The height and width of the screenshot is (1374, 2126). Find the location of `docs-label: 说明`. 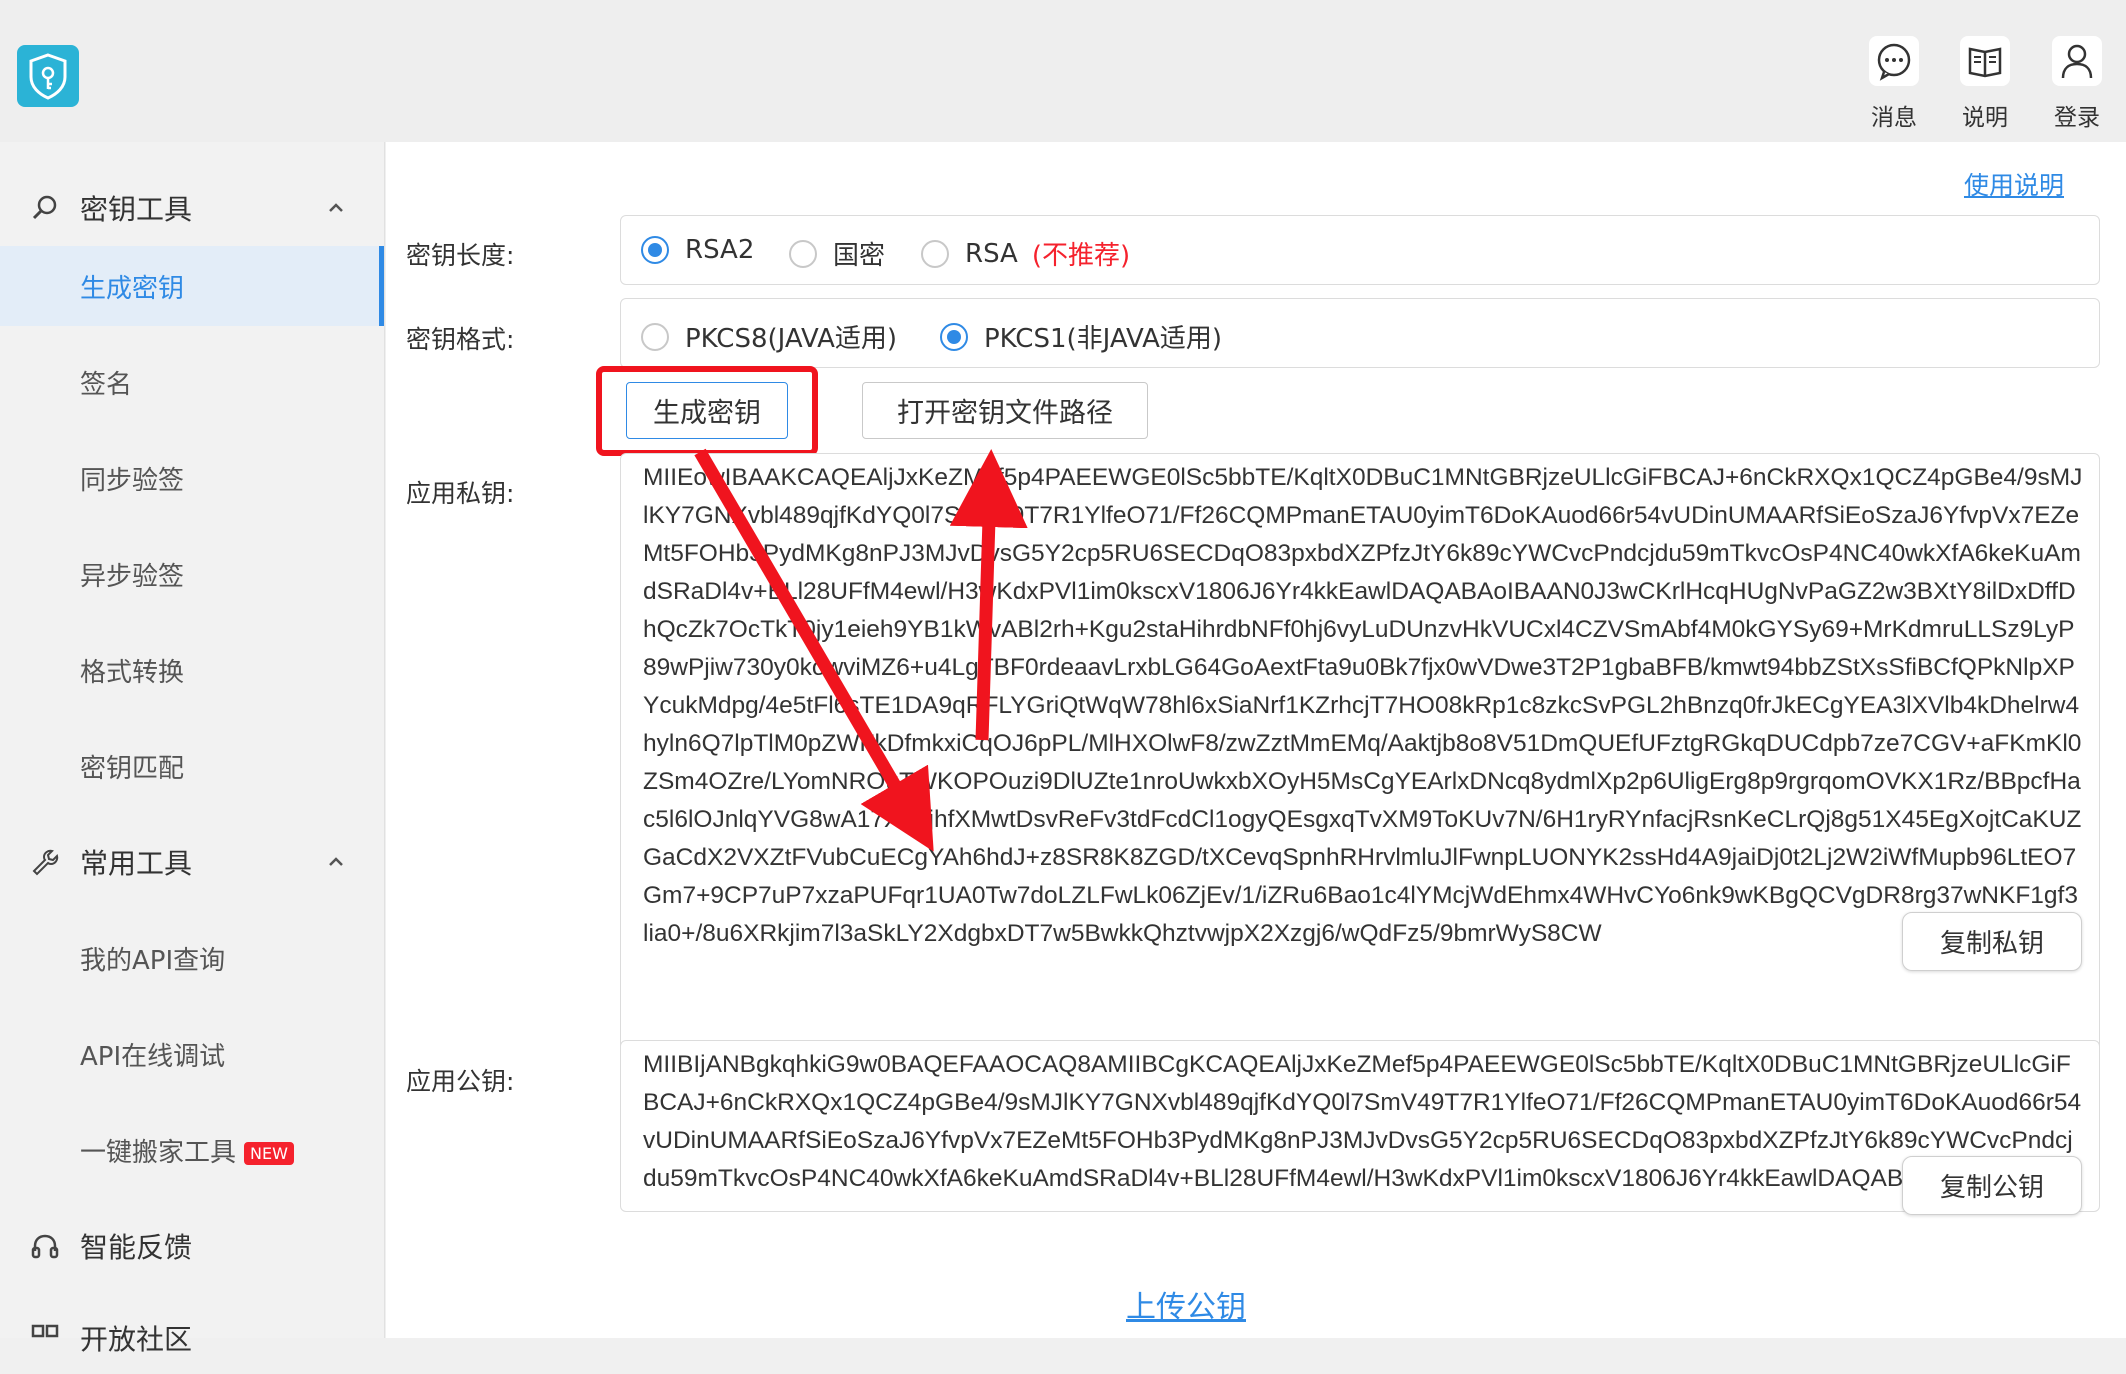

docs-label: 说明 is located at coordinates (1985, 118).